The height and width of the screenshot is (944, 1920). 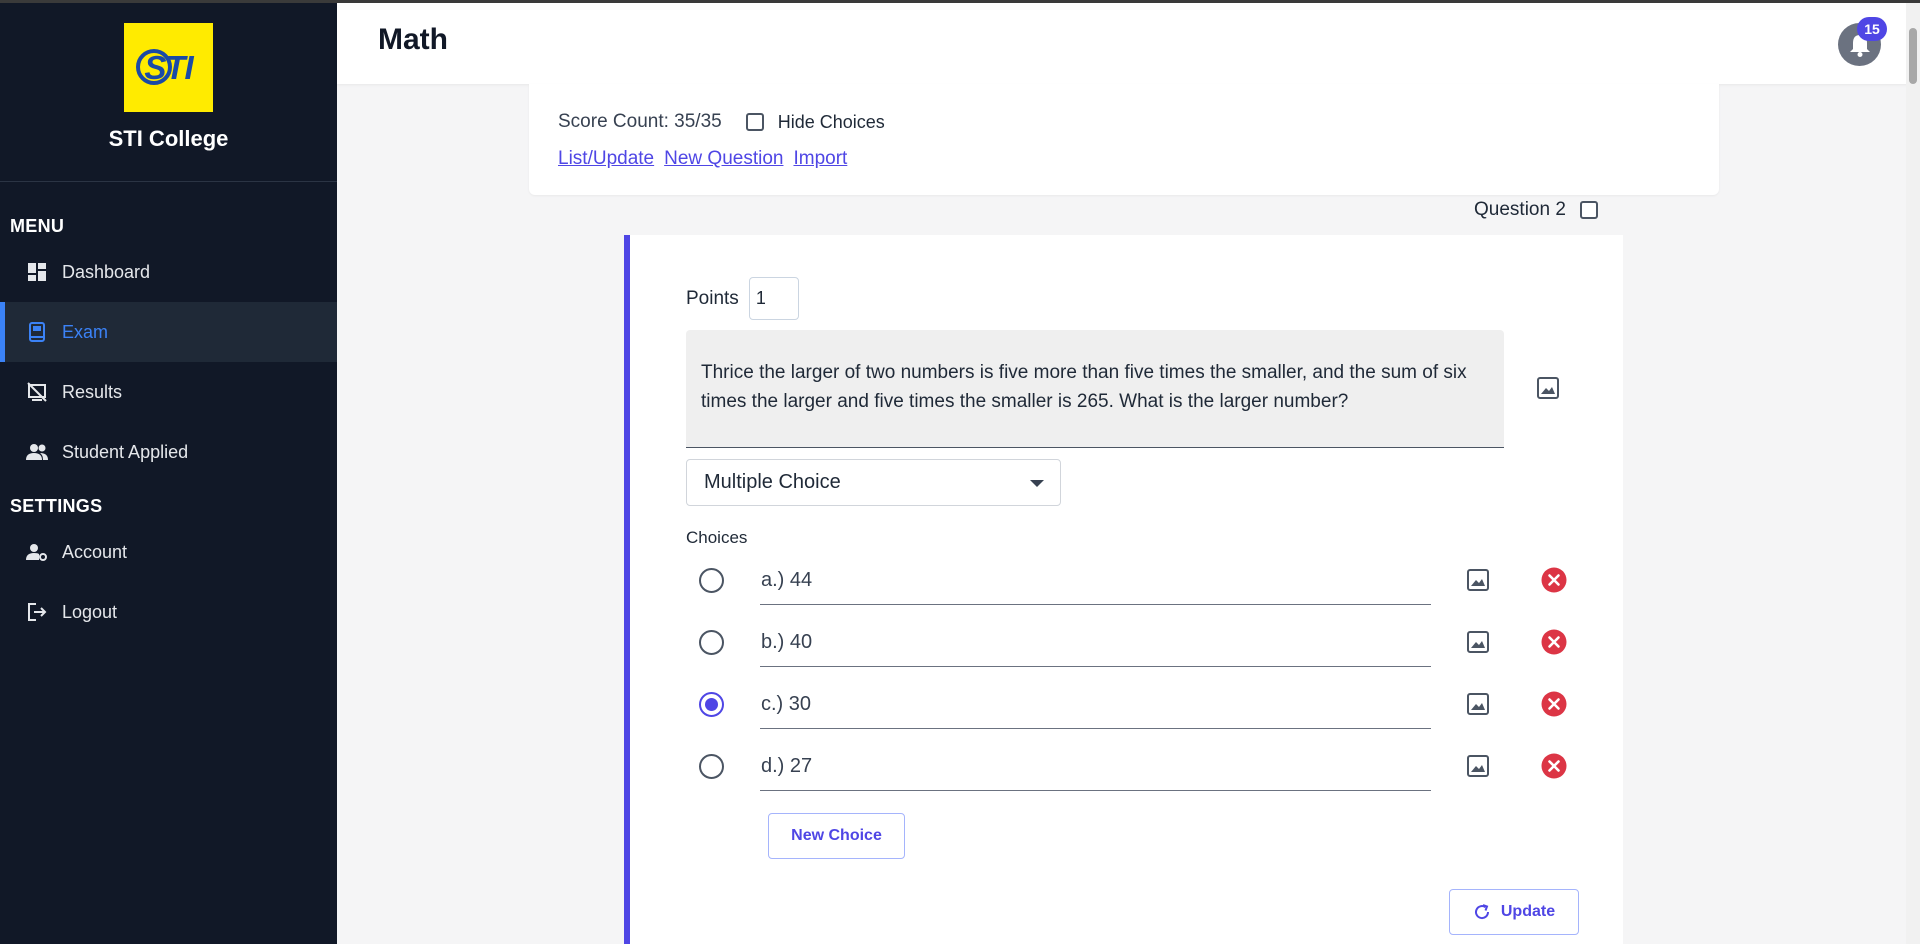 What do you see at coordinates (168, 552) in the screenshot?
I see `sidebar-item-account: Account` at bounding box center [168, 552].